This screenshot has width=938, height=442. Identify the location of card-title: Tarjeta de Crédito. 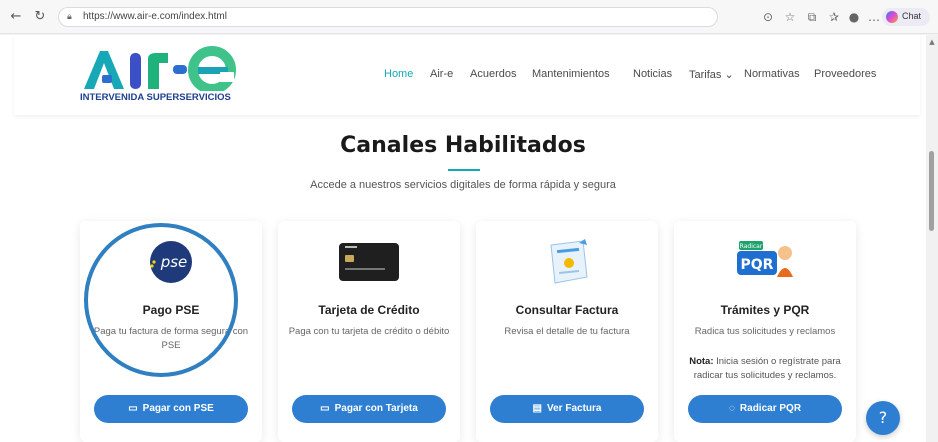
(369, 310).